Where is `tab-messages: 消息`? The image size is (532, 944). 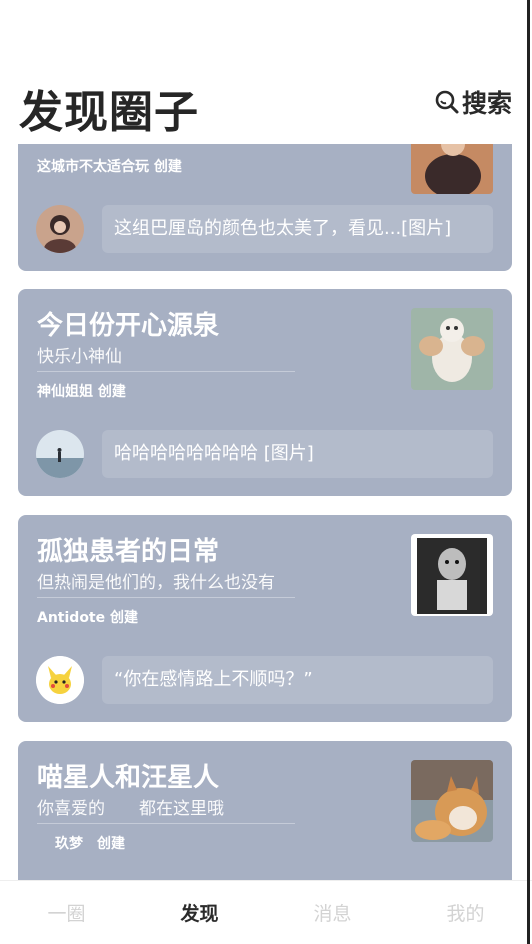
tab-messages: 消息 is located at coordinates (332, 912).